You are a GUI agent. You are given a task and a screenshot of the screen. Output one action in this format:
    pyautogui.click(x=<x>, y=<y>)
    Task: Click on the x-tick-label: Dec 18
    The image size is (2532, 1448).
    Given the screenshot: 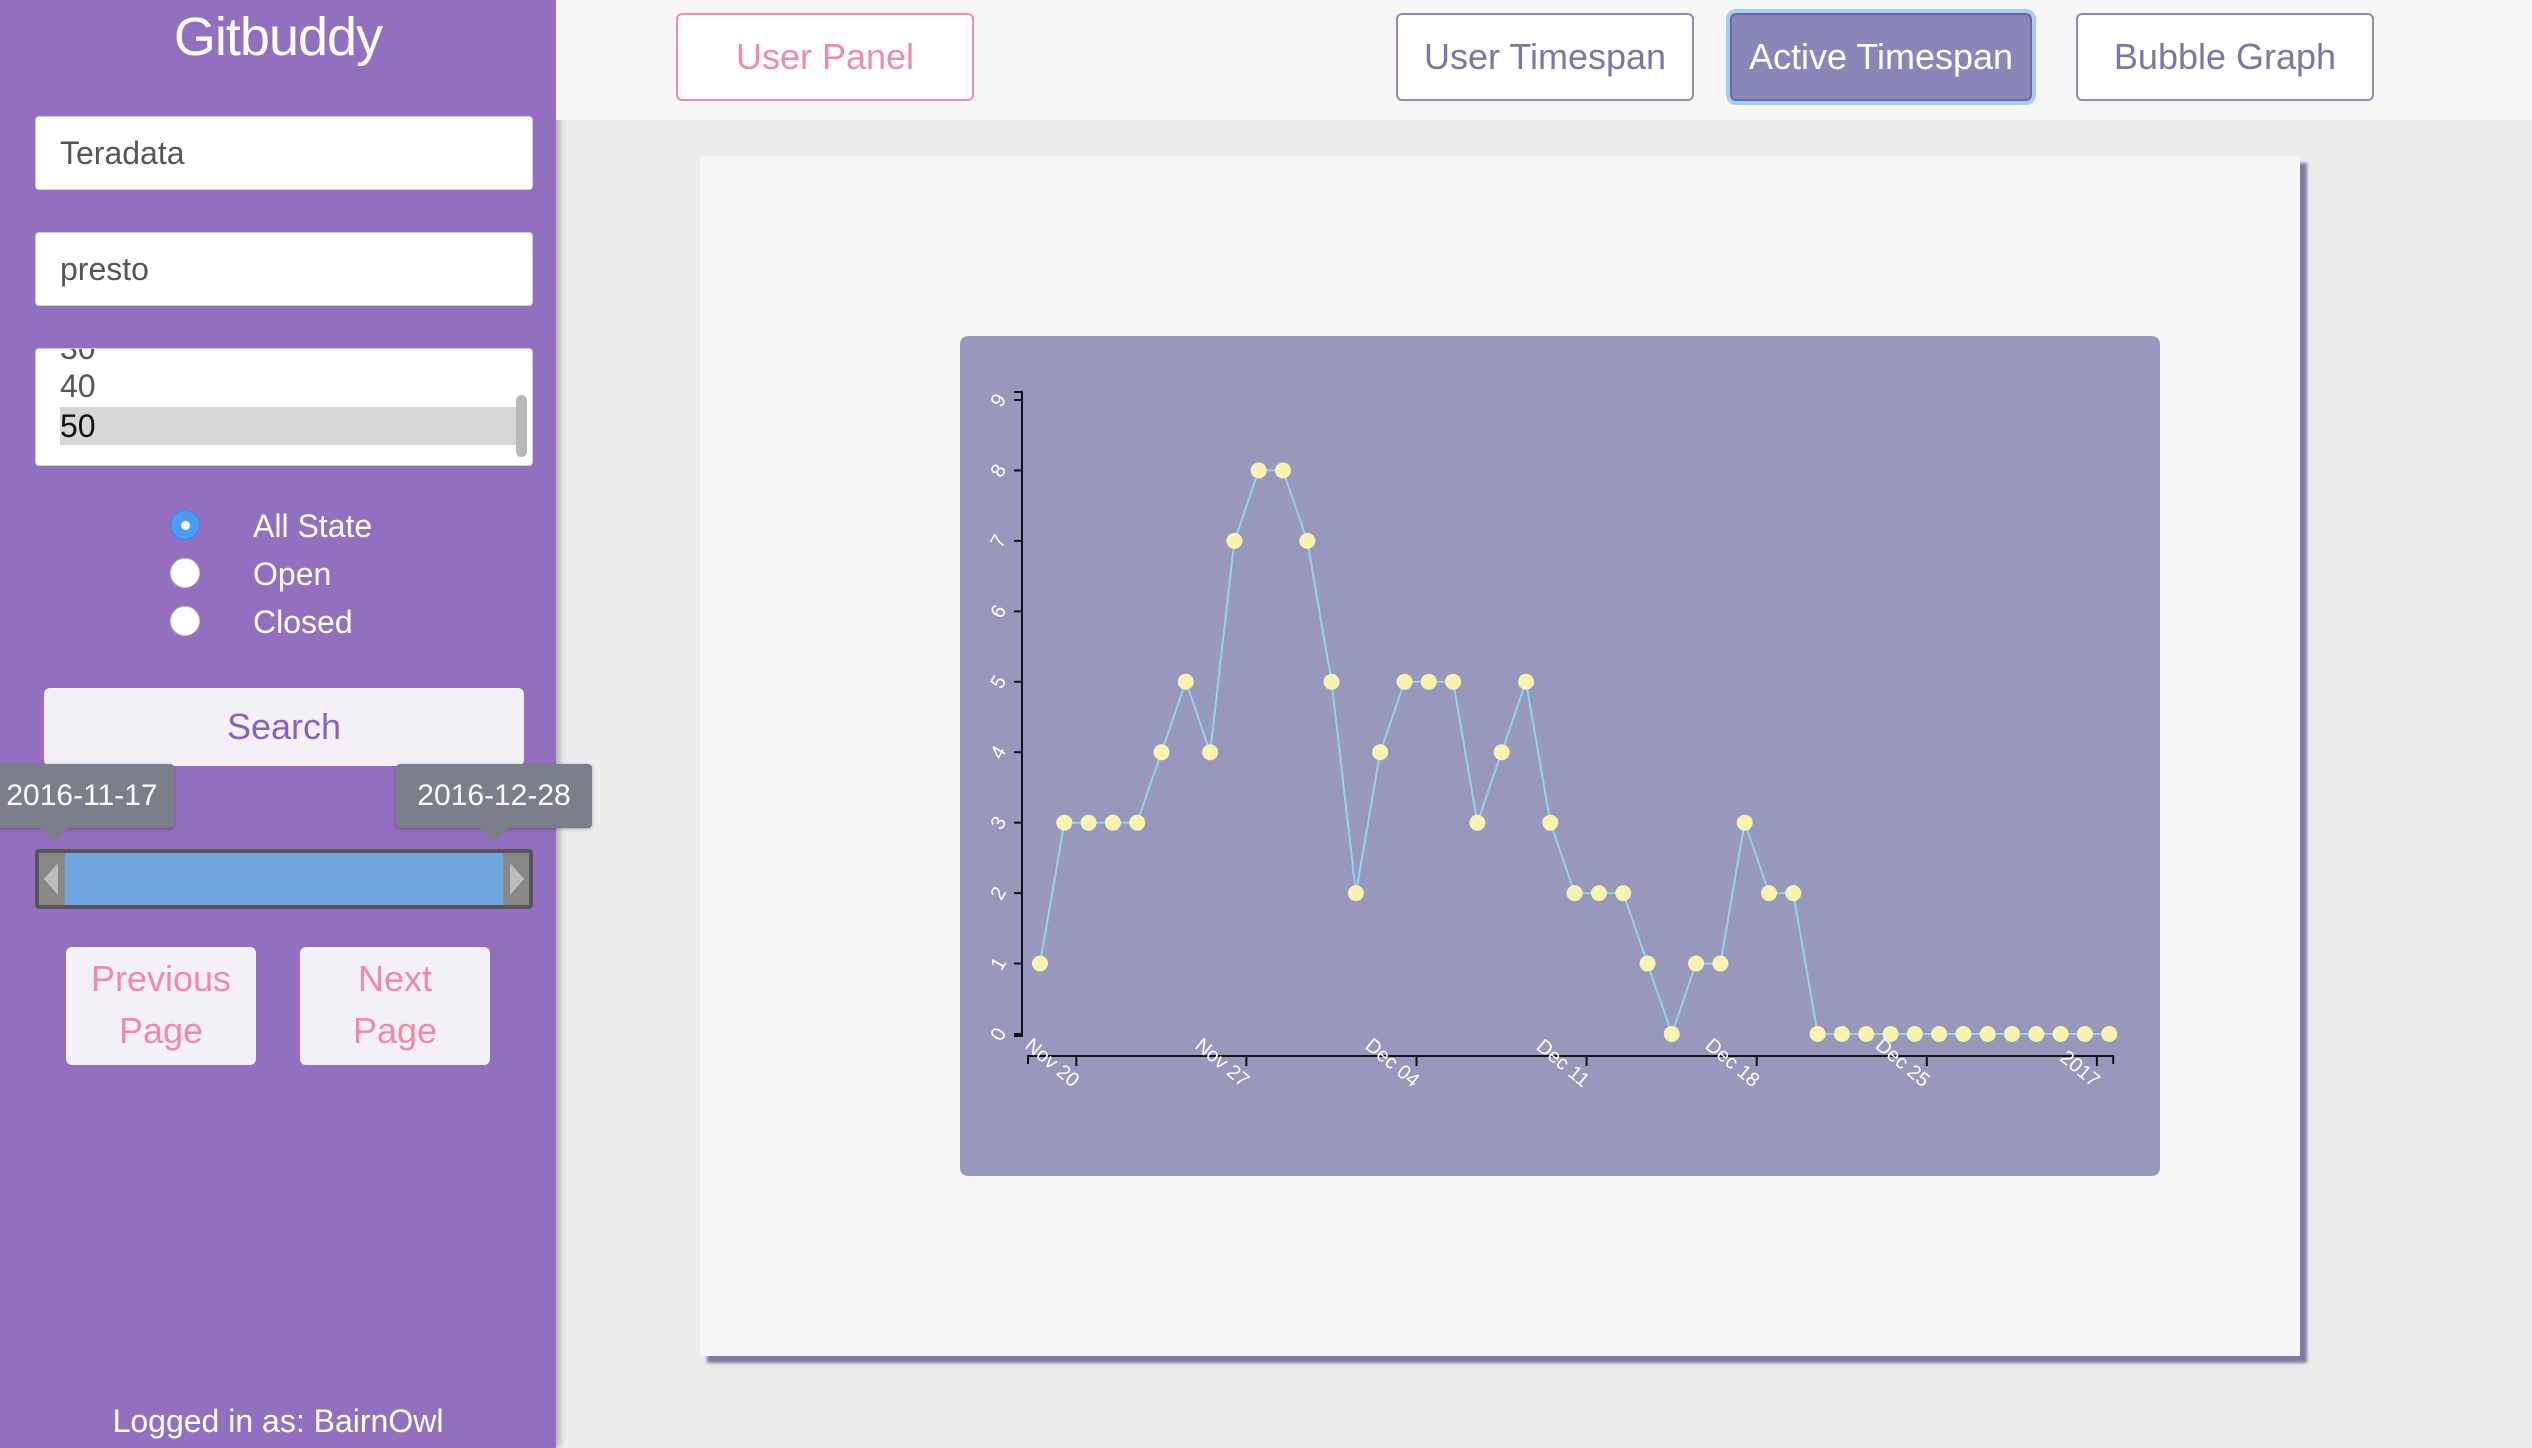 What is the action you would take?
    pyautogui.click(x=1732, y=1063)
    